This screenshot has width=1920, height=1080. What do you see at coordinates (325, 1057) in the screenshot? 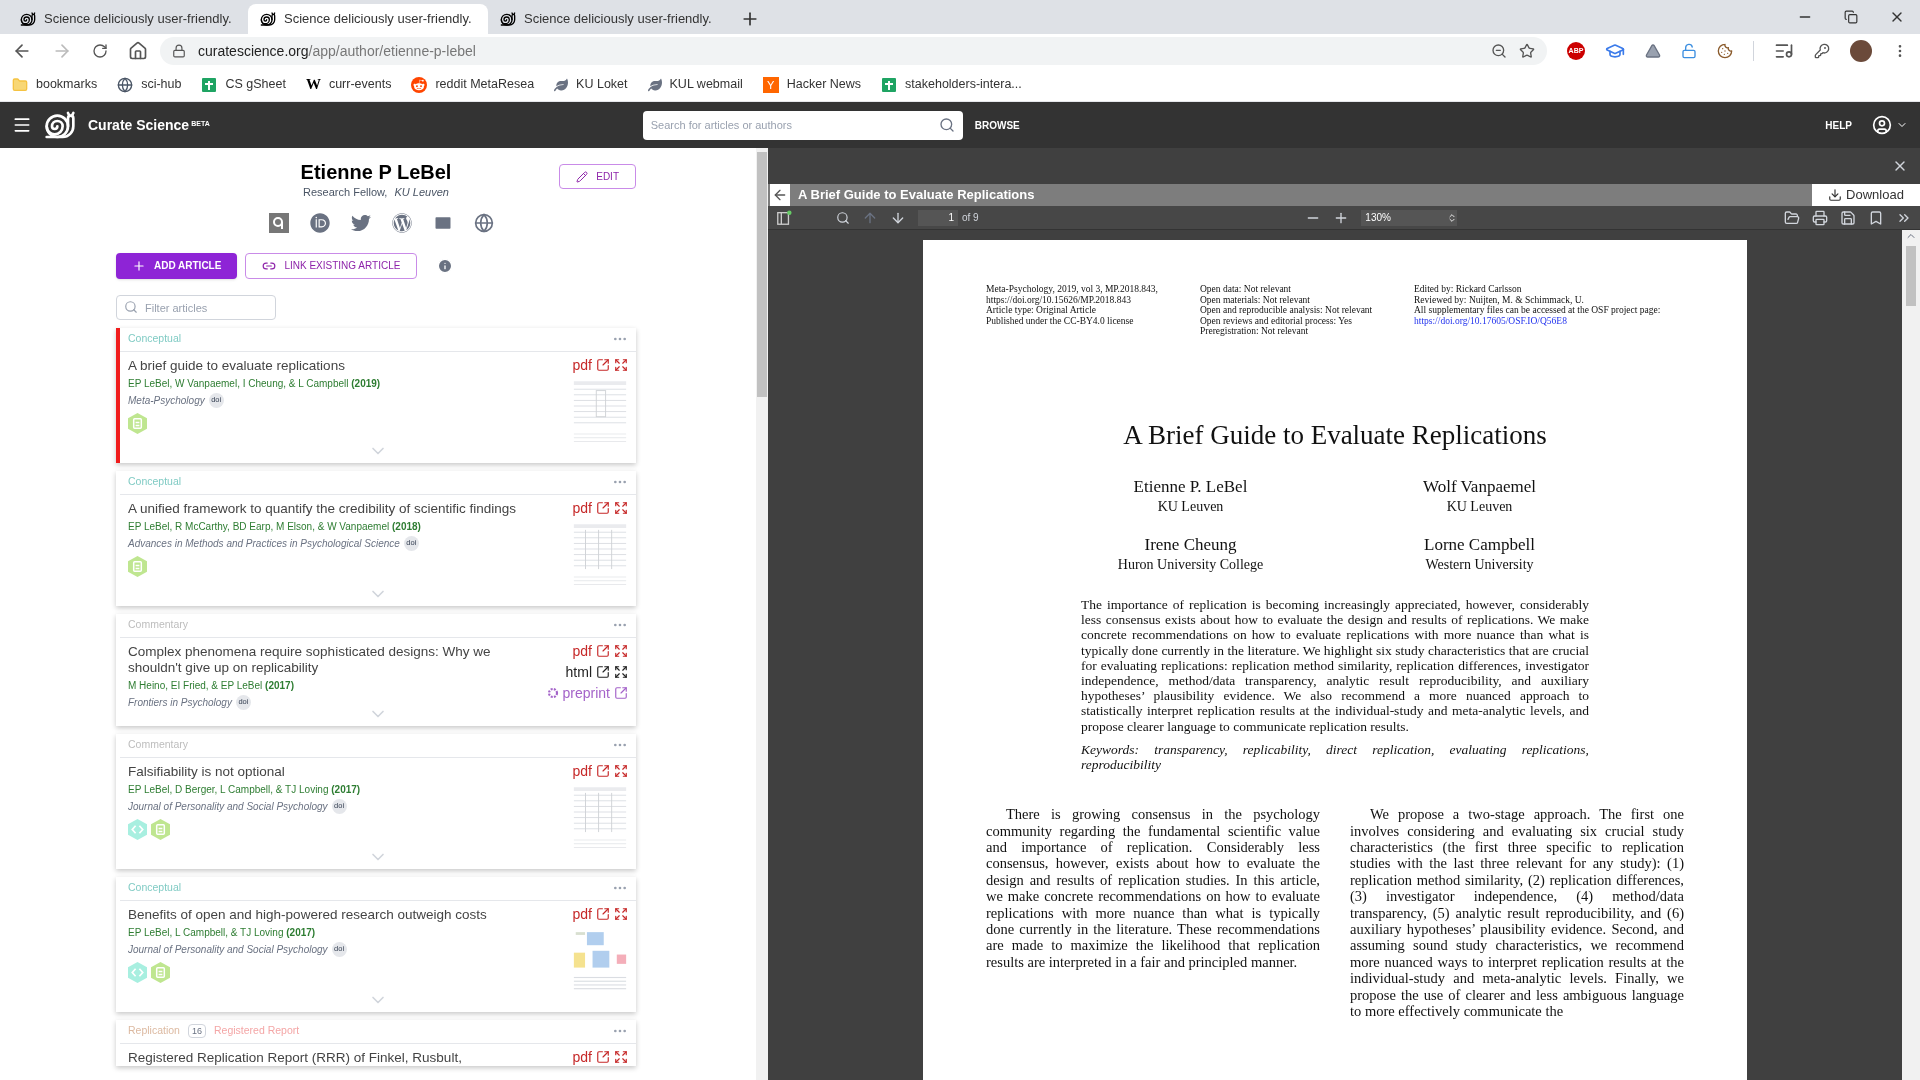
I see `article-title: Registered Replication Report (RRR) of Finkel, Rusbult,` at bounding box center [325, 1057].